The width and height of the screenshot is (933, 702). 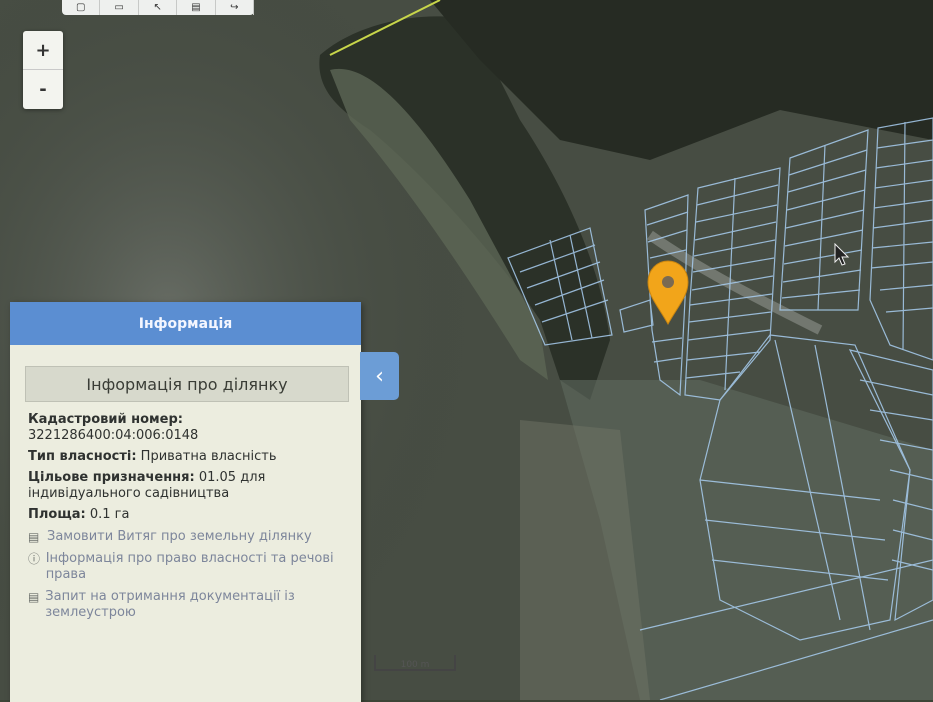 I want to click on collapse-panel-button: ‹, so click(x=379, y=376).